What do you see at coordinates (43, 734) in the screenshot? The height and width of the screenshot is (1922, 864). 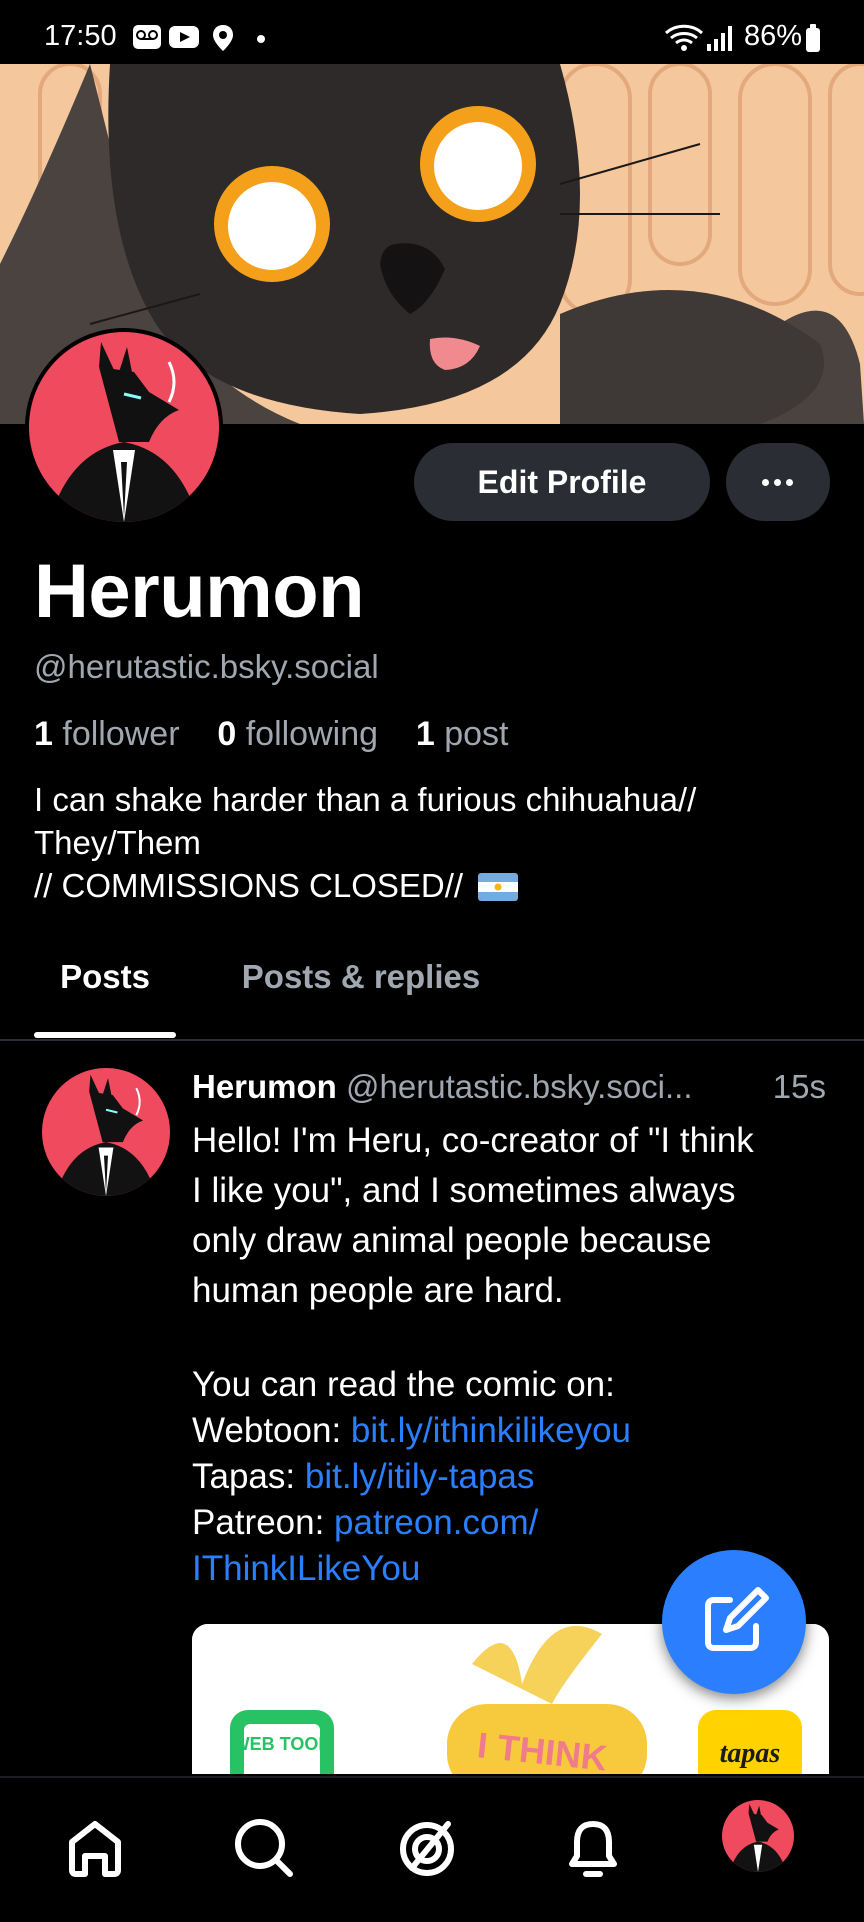 I see `followers-count: 1` at bounding box center [43, 734].